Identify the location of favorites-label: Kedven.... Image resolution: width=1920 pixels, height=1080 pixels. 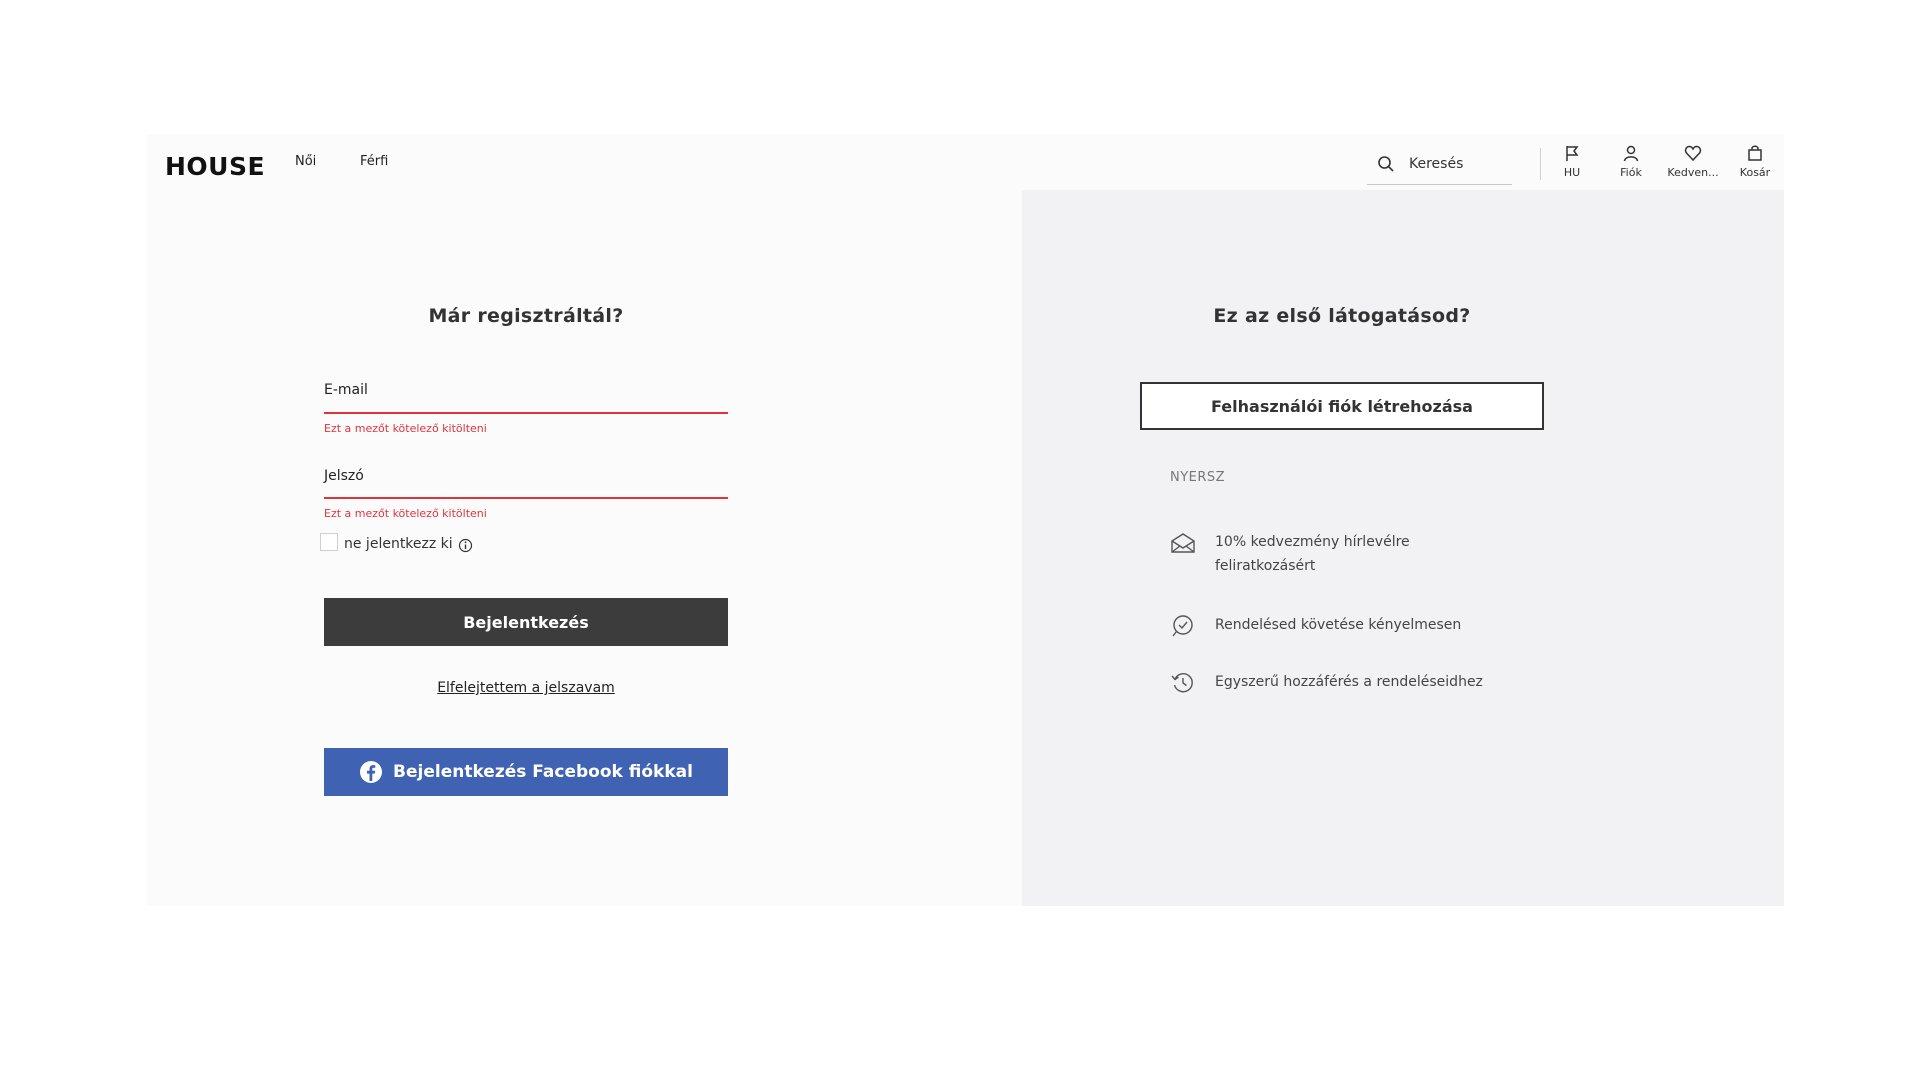
(1693, 172).